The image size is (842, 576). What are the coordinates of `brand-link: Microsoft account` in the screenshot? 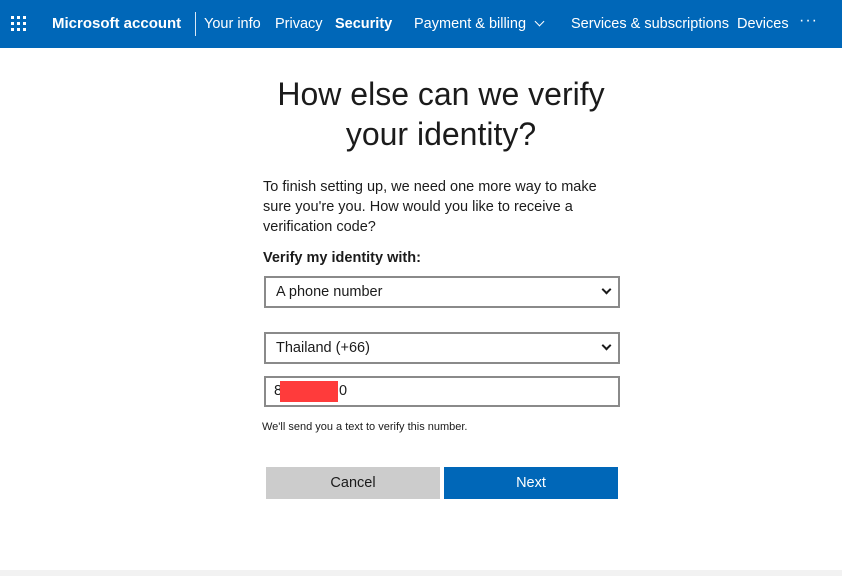 It's located at (116, 24).